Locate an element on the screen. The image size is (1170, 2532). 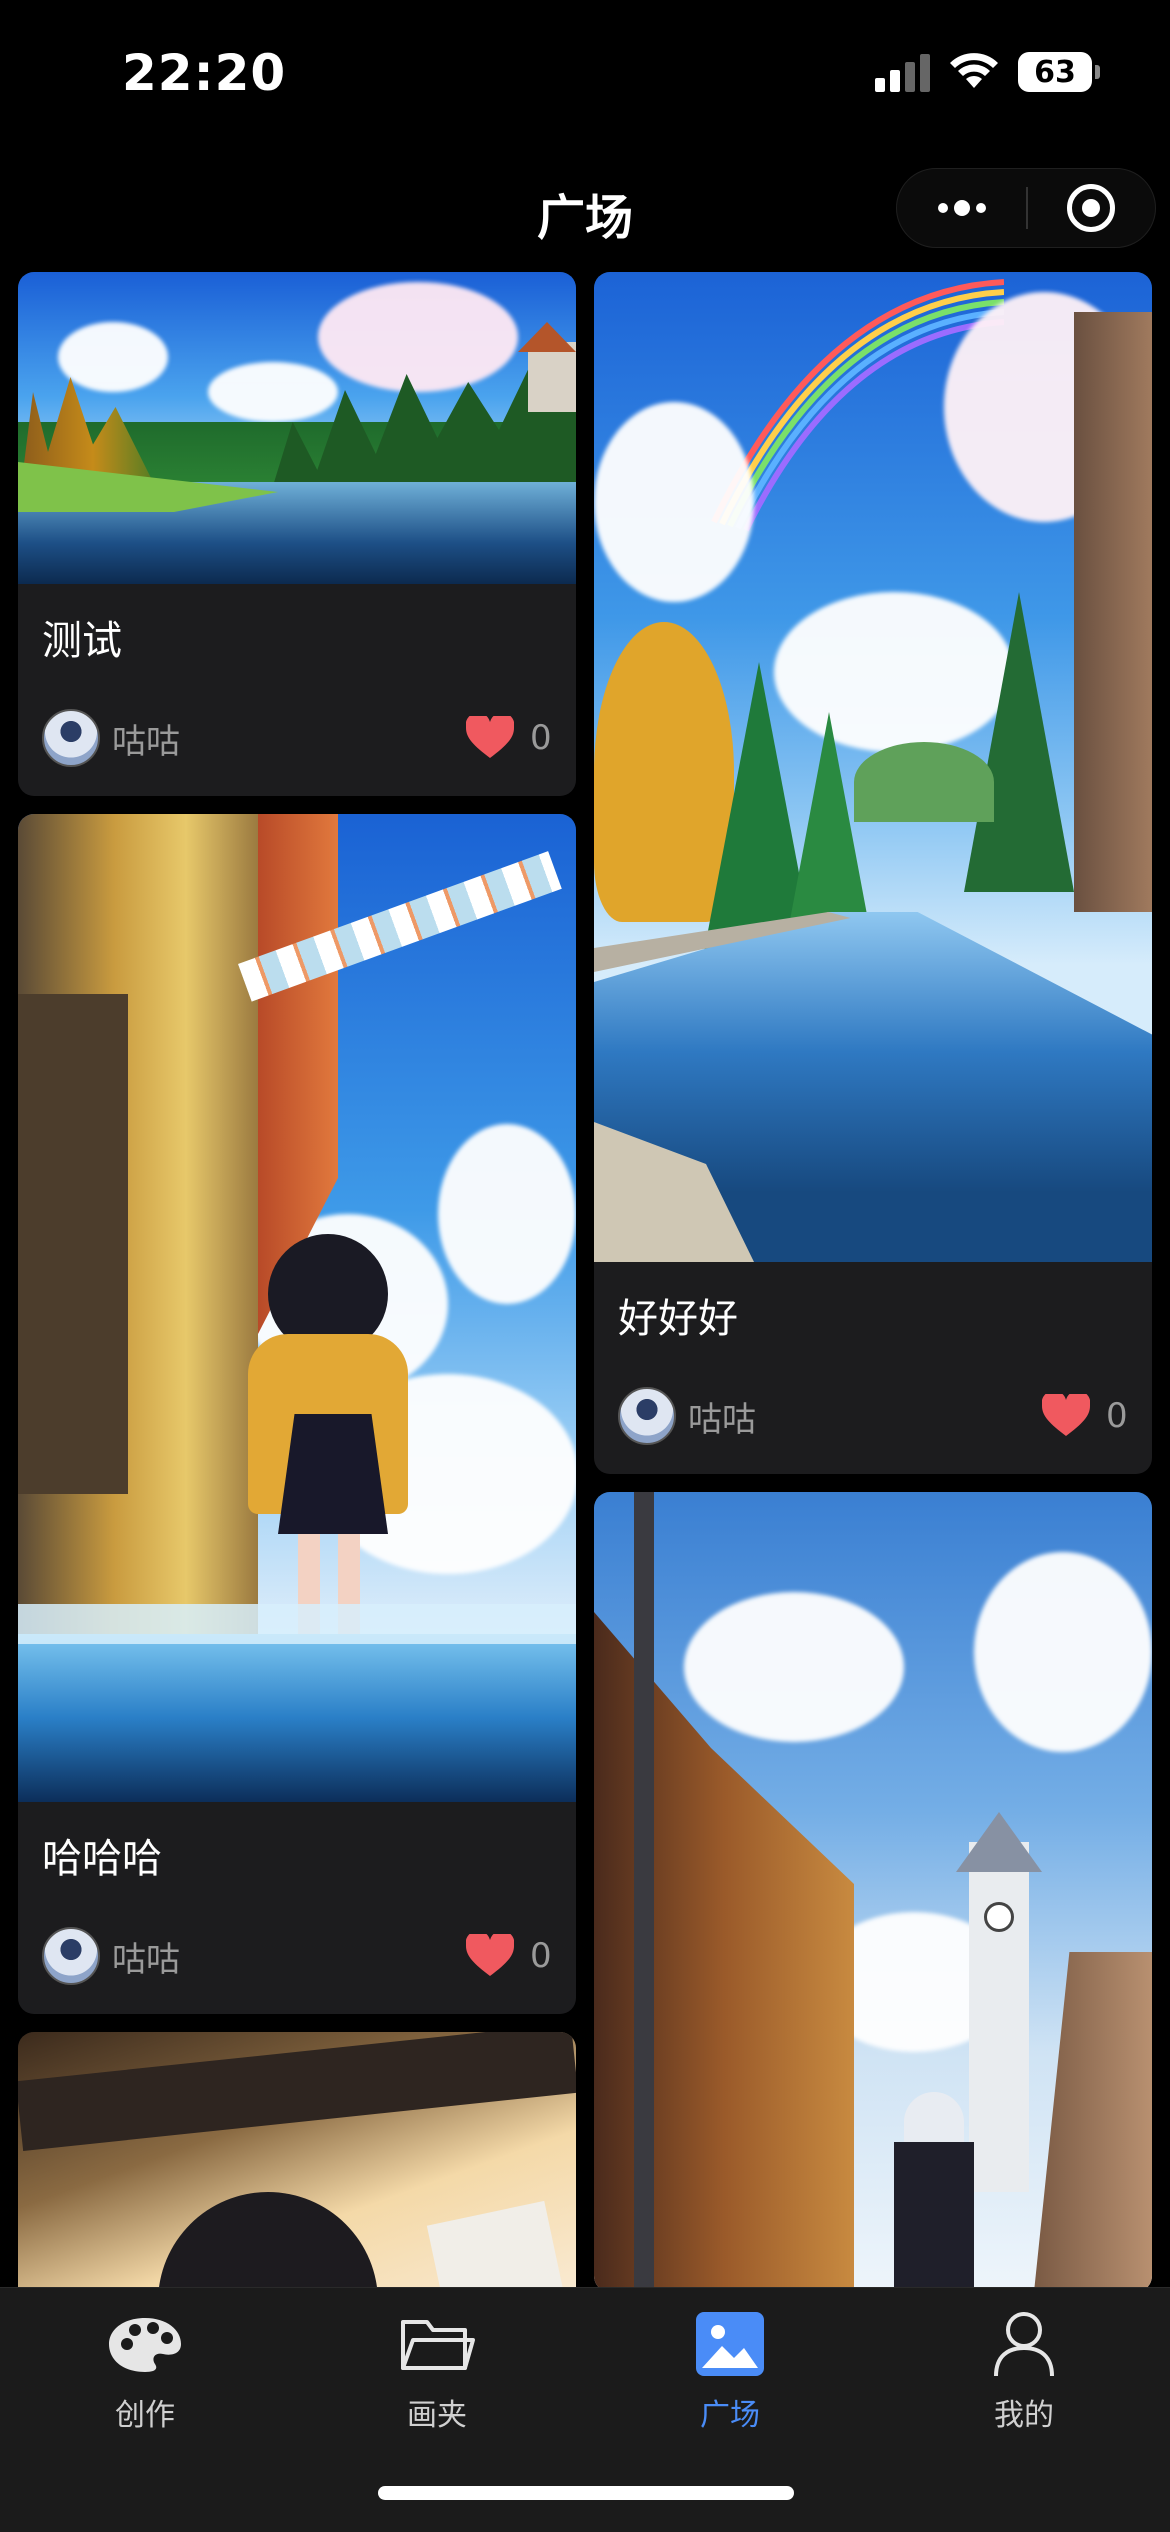
tab-profile: 我的 is located at coordinates (1024, 2378).